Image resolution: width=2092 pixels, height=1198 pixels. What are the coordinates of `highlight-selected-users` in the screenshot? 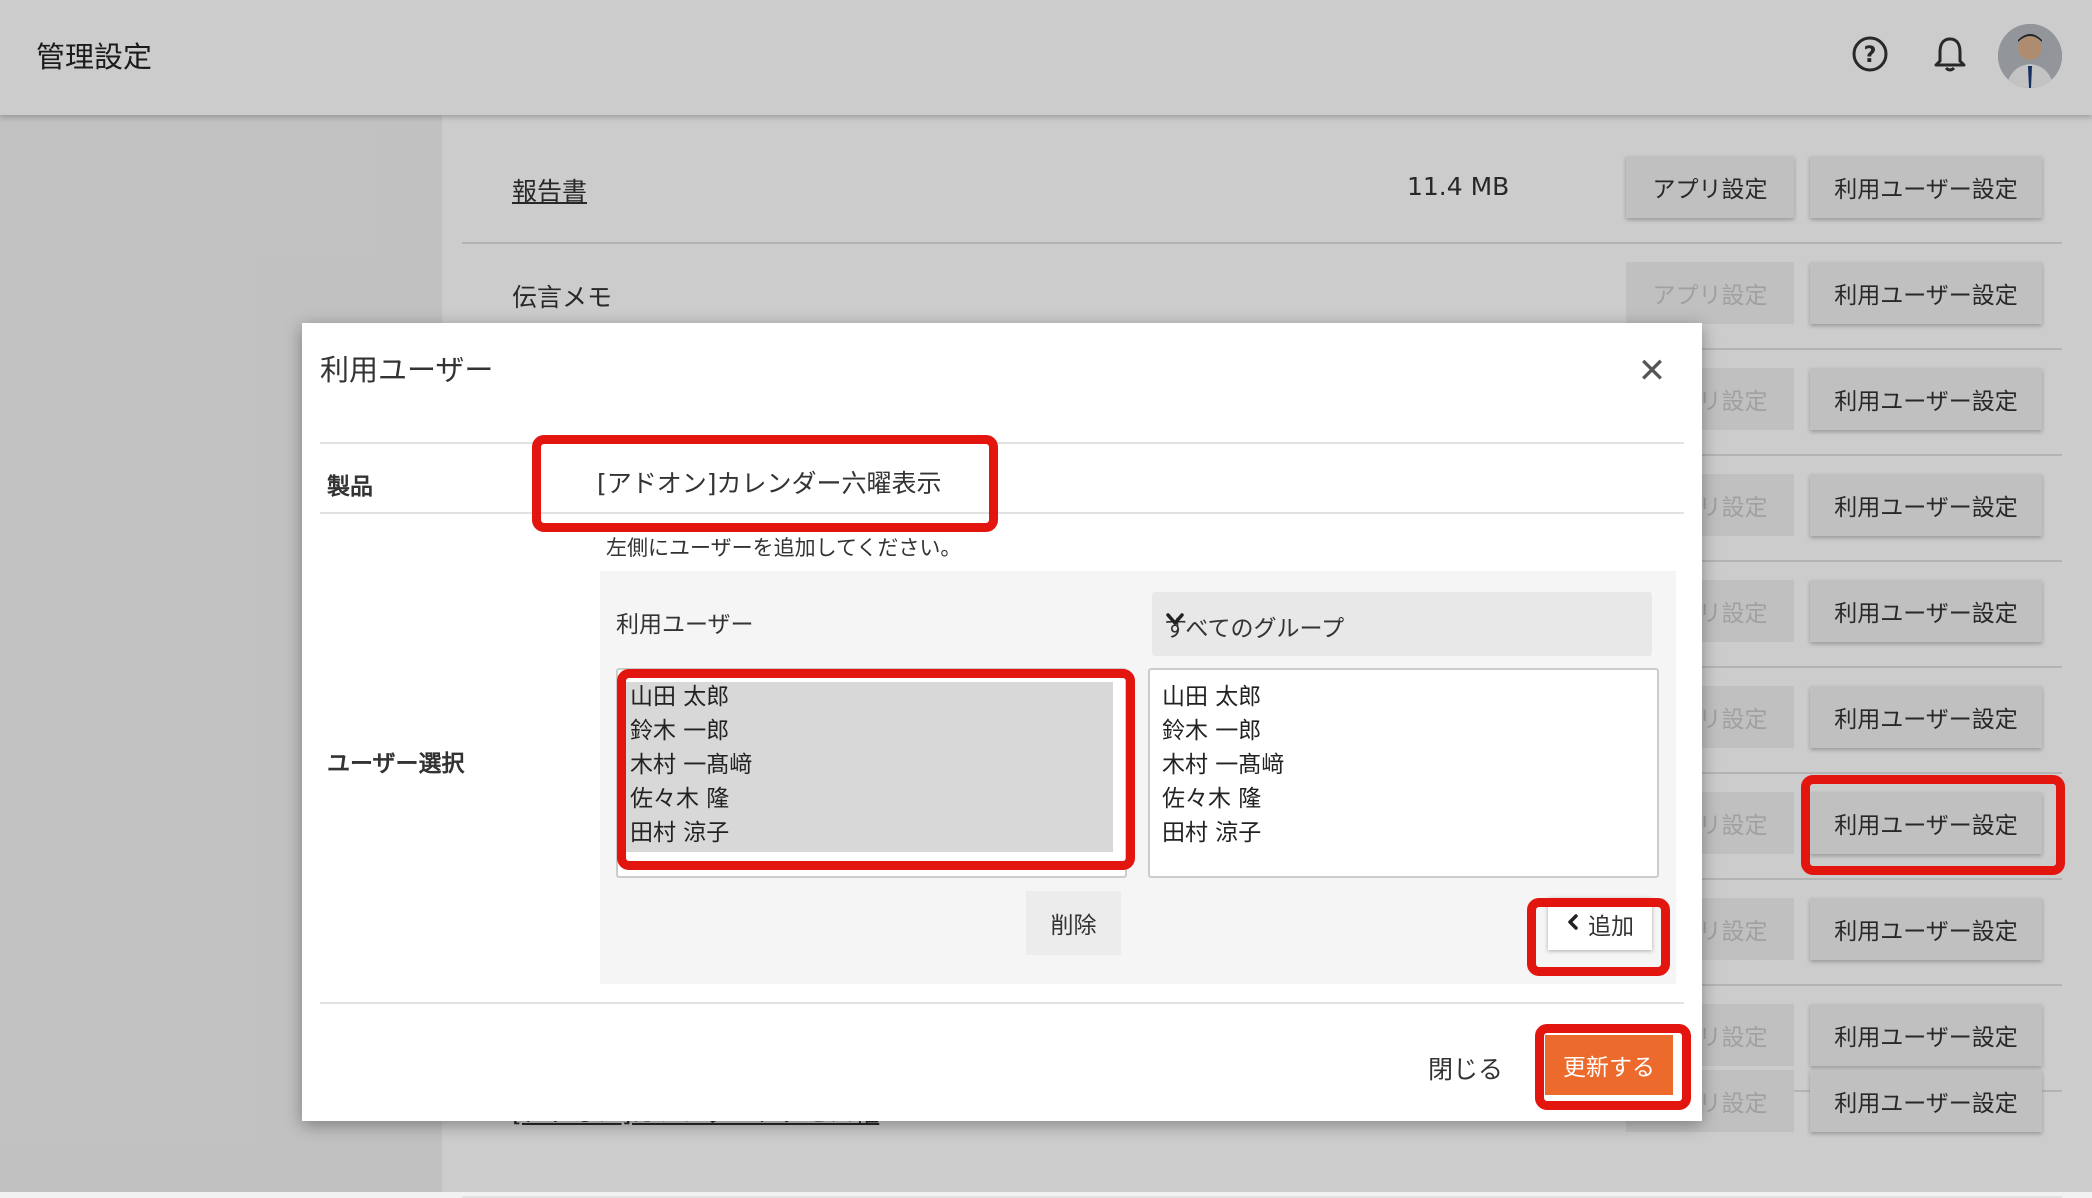 It's located at (876, 769).